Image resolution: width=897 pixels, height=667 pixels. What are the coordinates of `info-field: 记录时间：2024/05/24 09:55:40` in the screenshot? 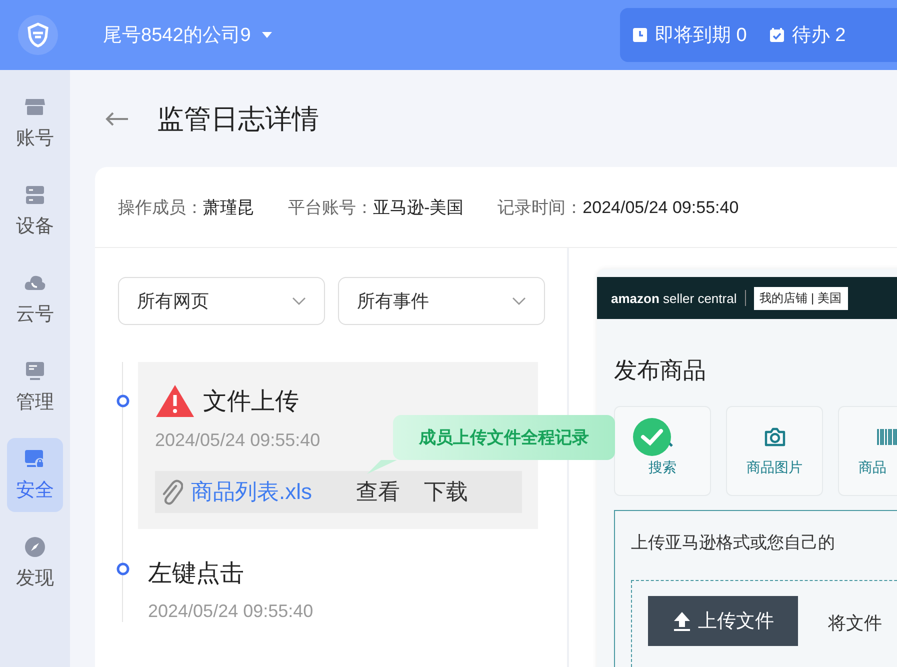 It's located at (618, 207).